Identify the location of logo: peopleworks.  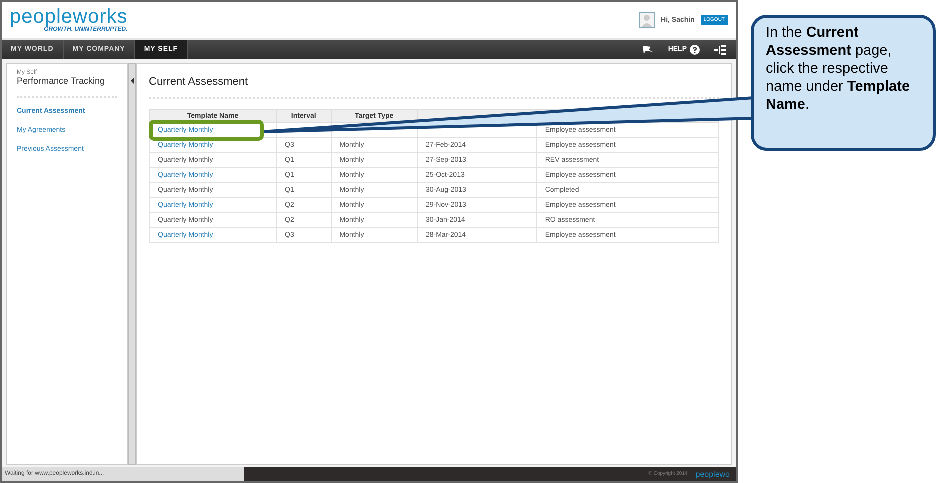
(69, 17).